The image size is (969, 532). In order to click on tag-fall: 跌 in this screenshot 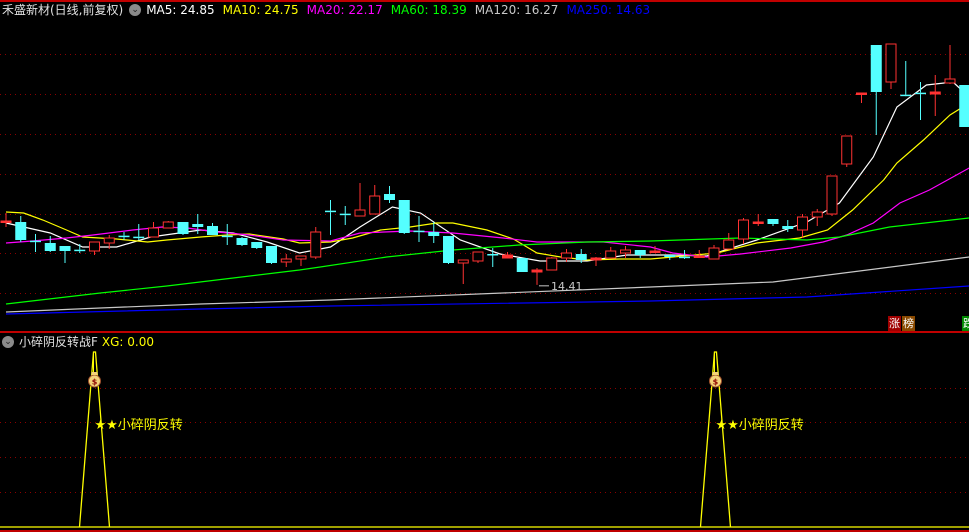, I will do `click(965, 323)`.